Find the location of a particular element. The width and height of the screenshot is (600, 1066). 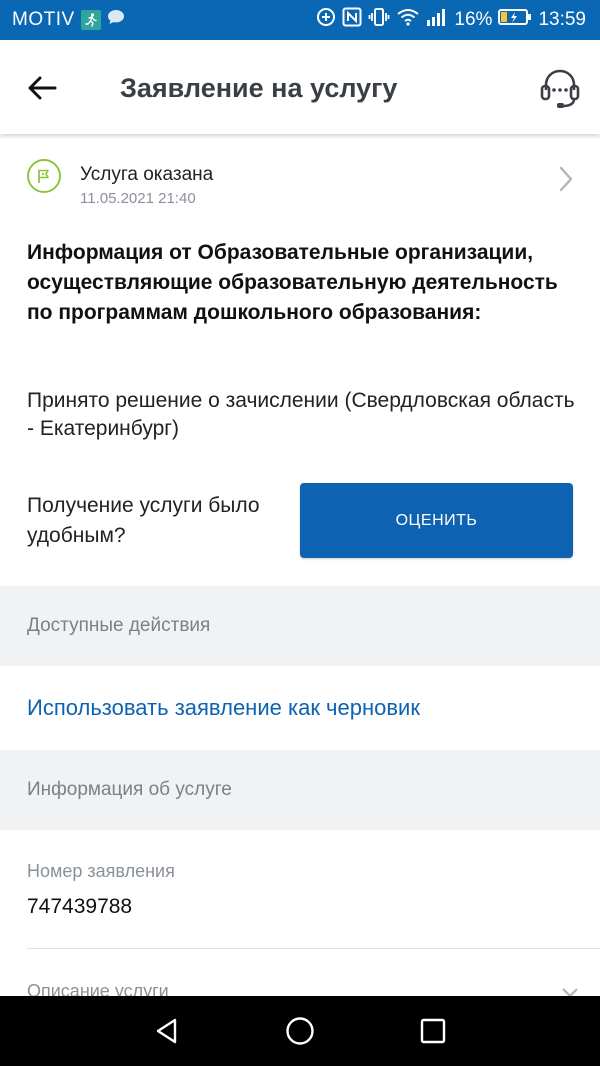

signal-icon is located at coordinates (437, 20).